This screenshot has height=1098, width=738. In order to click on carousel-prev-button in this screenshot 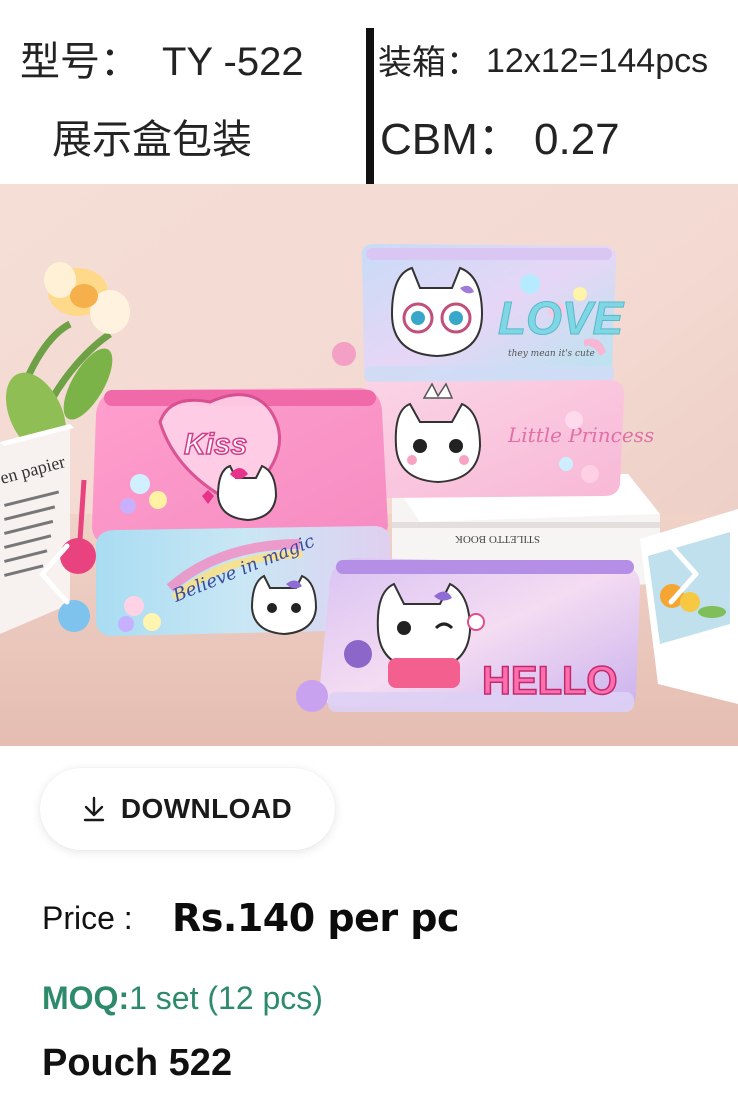, I will do `click(54, 574)`.